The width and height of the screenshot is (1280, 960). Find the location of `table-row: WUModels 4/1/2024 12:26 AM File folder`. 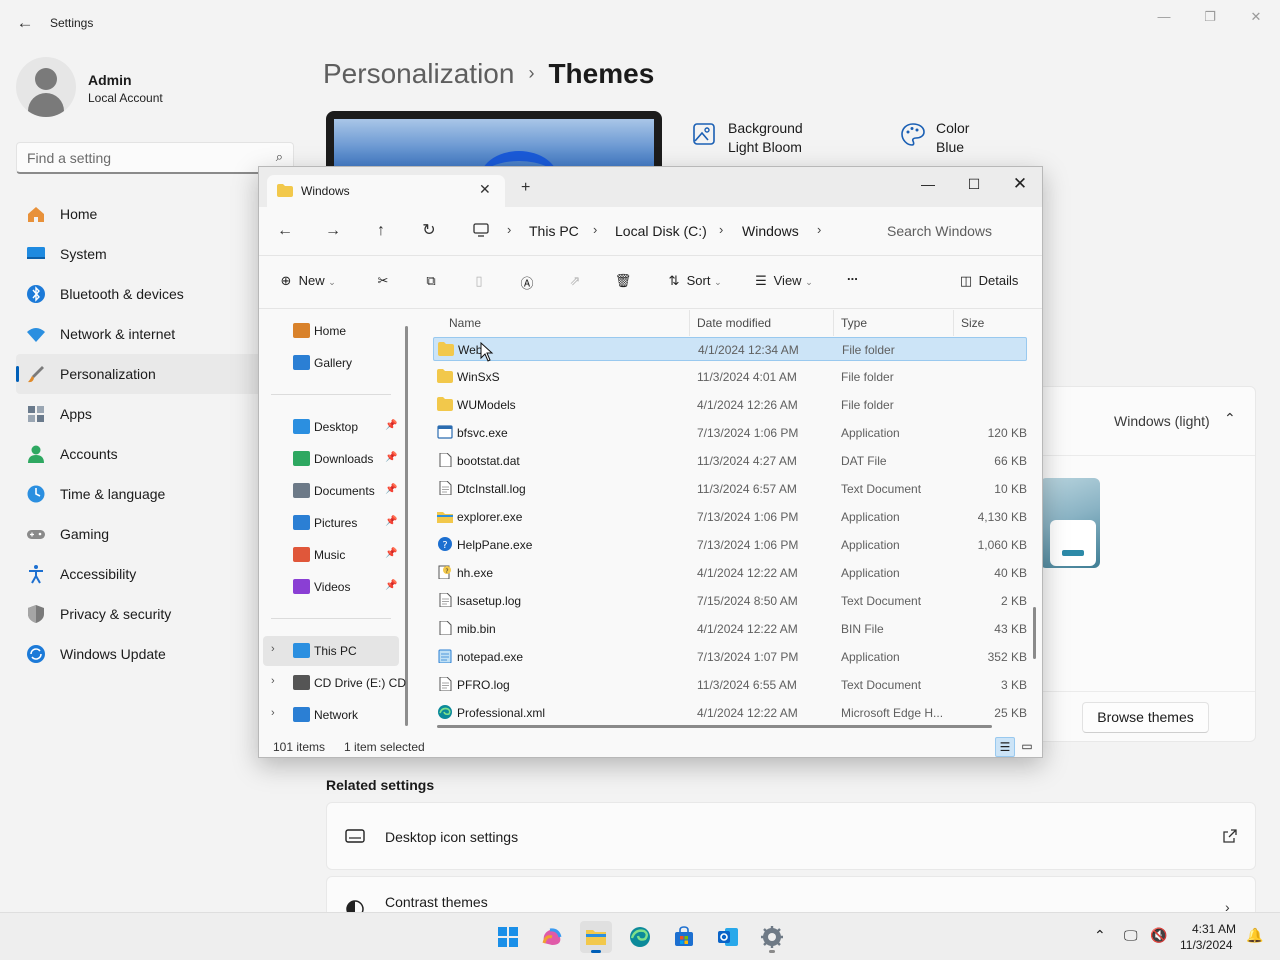

table-row: WUModels 4/1/2024 12:26 AM File folder is located at coordinates (730, 405).